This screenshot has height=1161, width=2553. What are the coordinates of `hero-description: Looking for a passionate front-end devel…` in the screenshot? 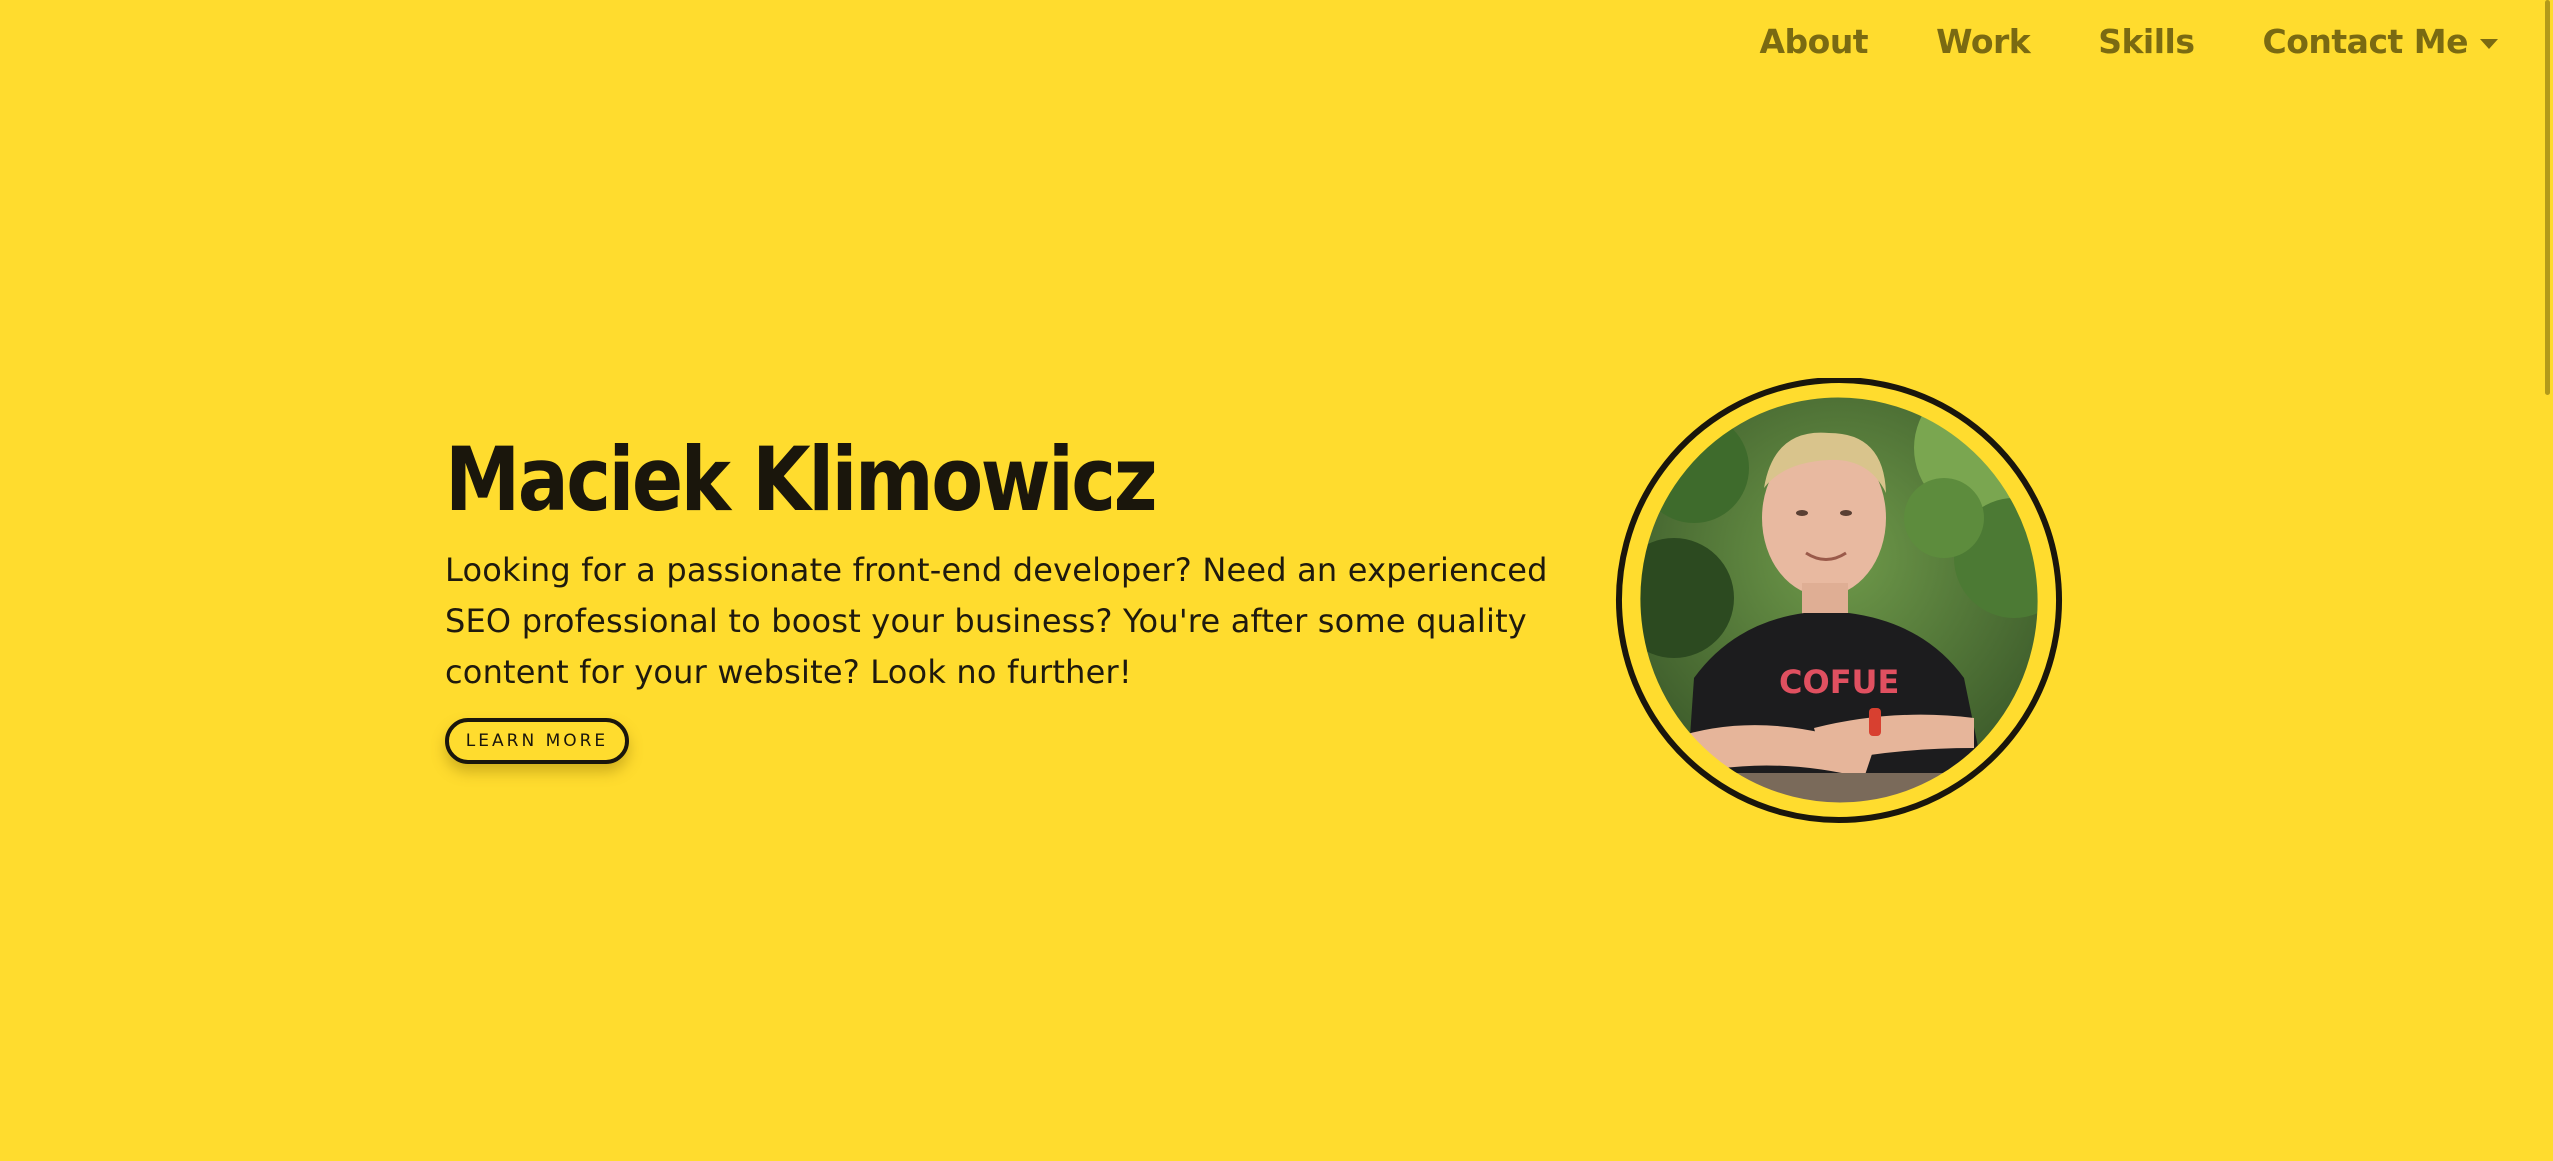 It's located at (996, 621).